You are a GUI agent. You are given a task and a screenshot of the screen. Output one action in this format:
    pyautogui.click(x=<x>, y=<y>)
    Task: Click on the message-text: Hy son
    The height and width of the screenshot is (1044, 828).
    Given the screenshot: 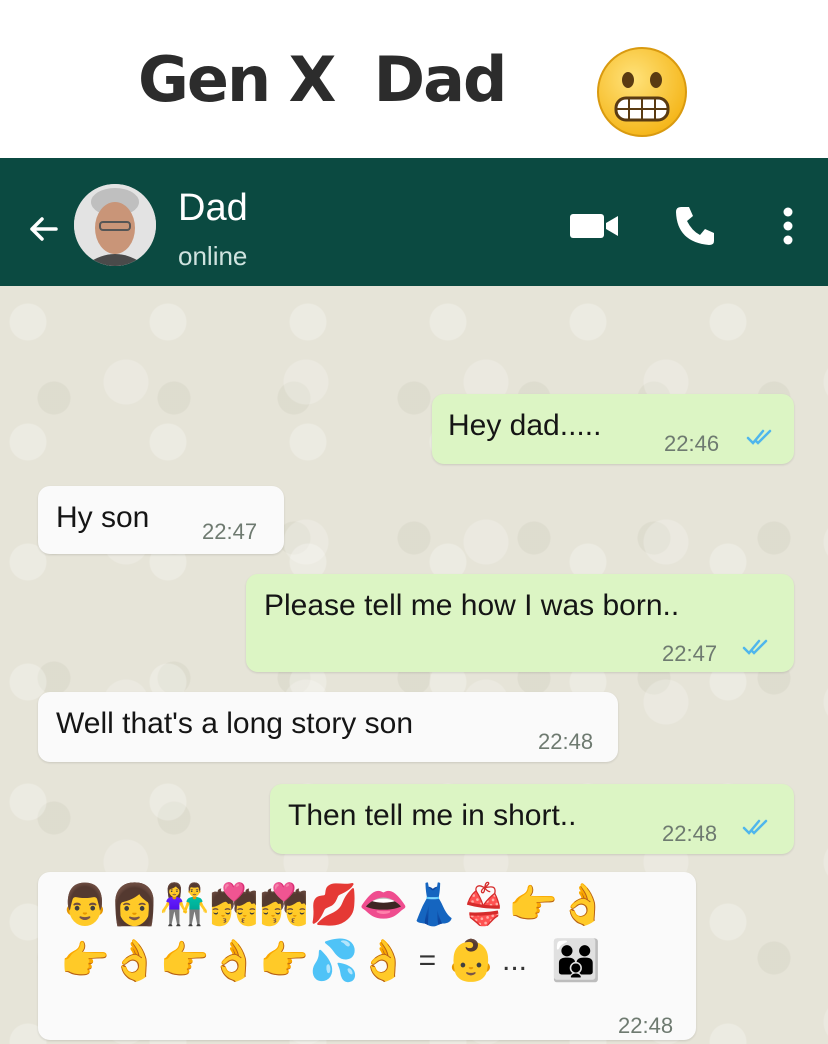 What is the action you would take?
    pyautogui.click(x=103, y=517)
    